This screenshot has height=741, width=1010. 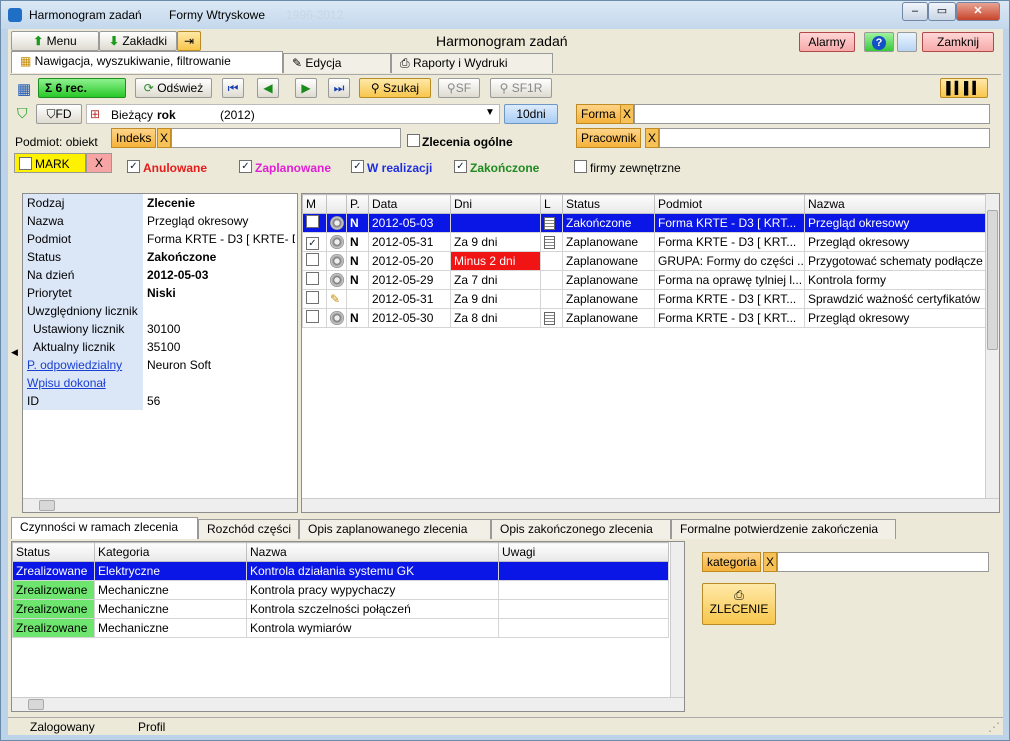 What do you see at coordinates (53, 552) in the screenshot?
I see `activity-header-cell: Status` at bounding box center [53, 552].